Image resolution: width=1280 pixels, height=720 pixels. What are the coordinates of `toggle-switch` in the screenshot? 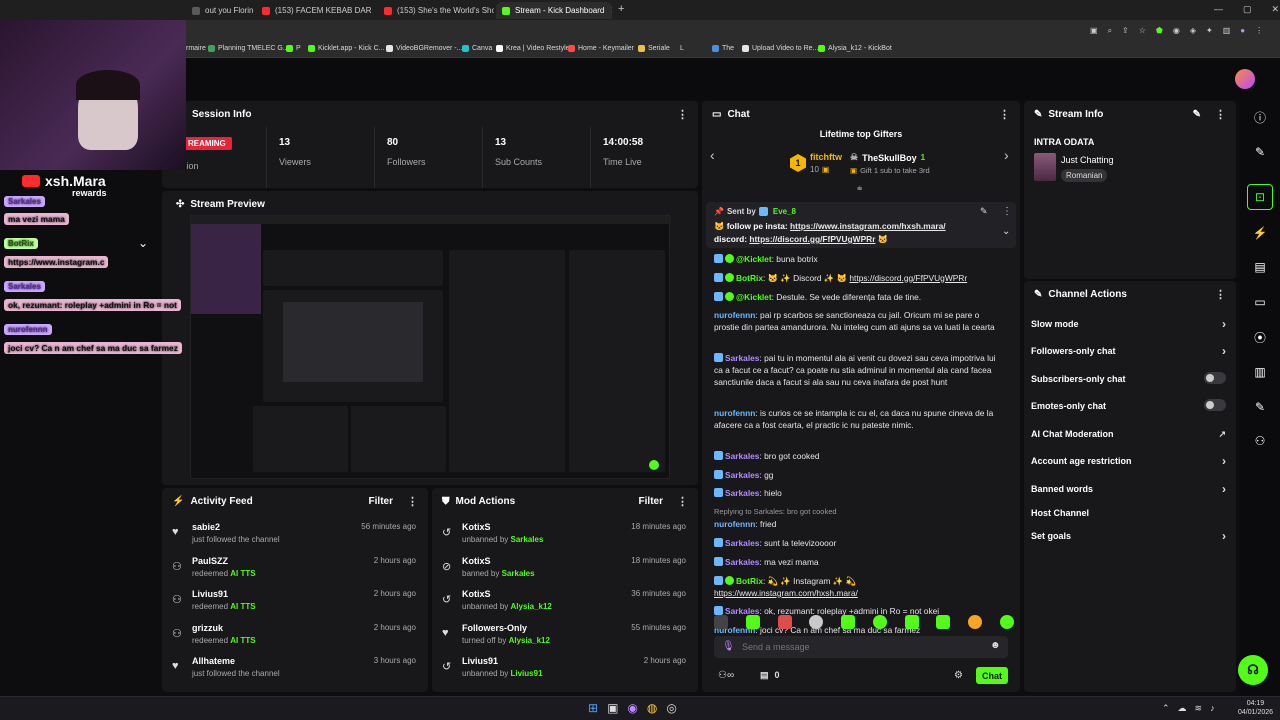 It's located at (1215, 379).